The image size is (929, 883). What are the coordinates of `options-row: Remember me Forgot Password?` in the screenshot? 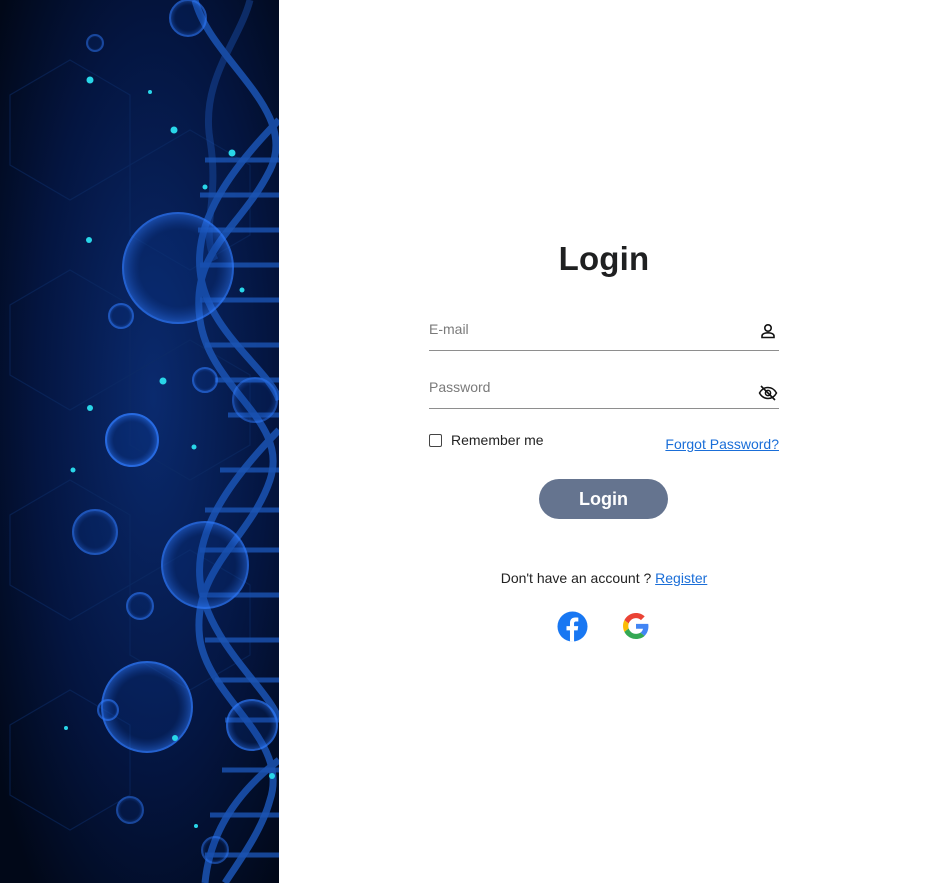 It's located at (604, 443).